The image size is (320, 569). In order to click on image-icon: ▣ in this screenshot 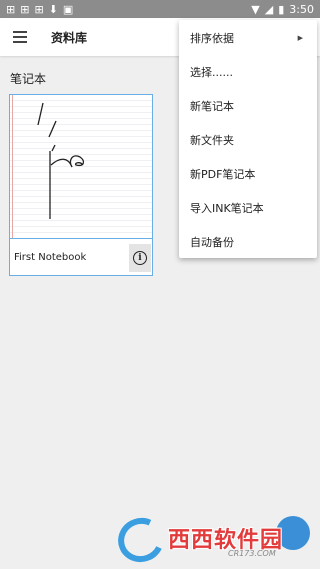, I will do `click(68, 9)`.